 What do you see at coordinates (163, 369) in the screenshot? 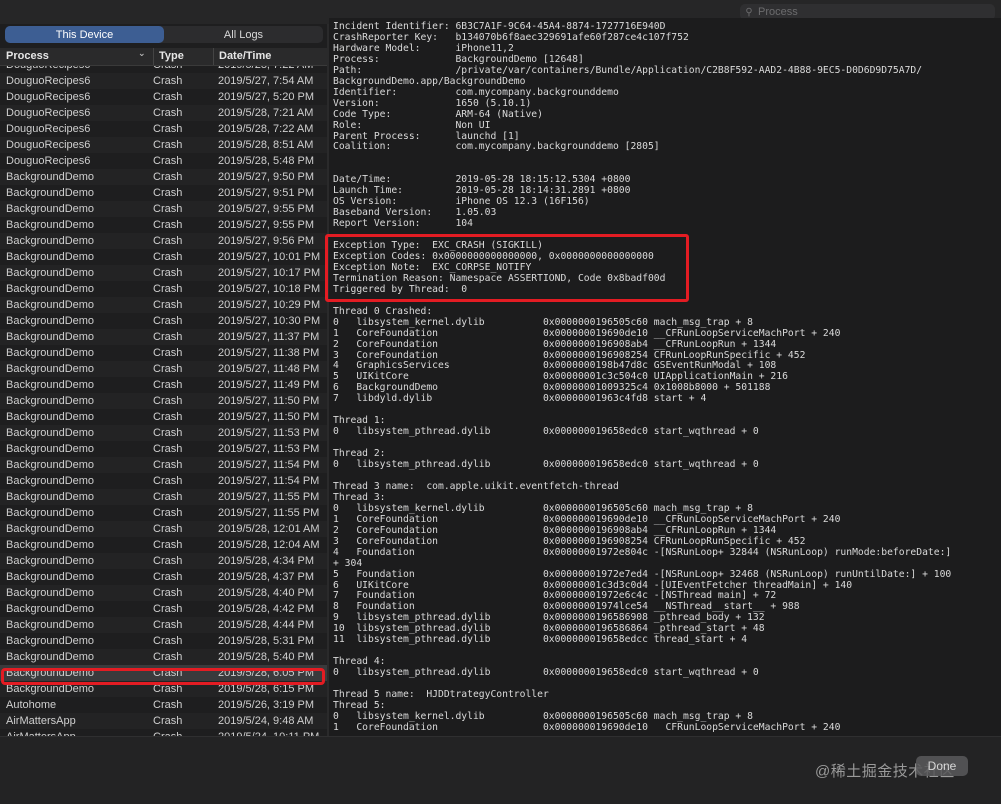
I see `table-row: BackgroundDemo Crash 2019/5/27, 11:48 PM` at bounding box center [163, 369].